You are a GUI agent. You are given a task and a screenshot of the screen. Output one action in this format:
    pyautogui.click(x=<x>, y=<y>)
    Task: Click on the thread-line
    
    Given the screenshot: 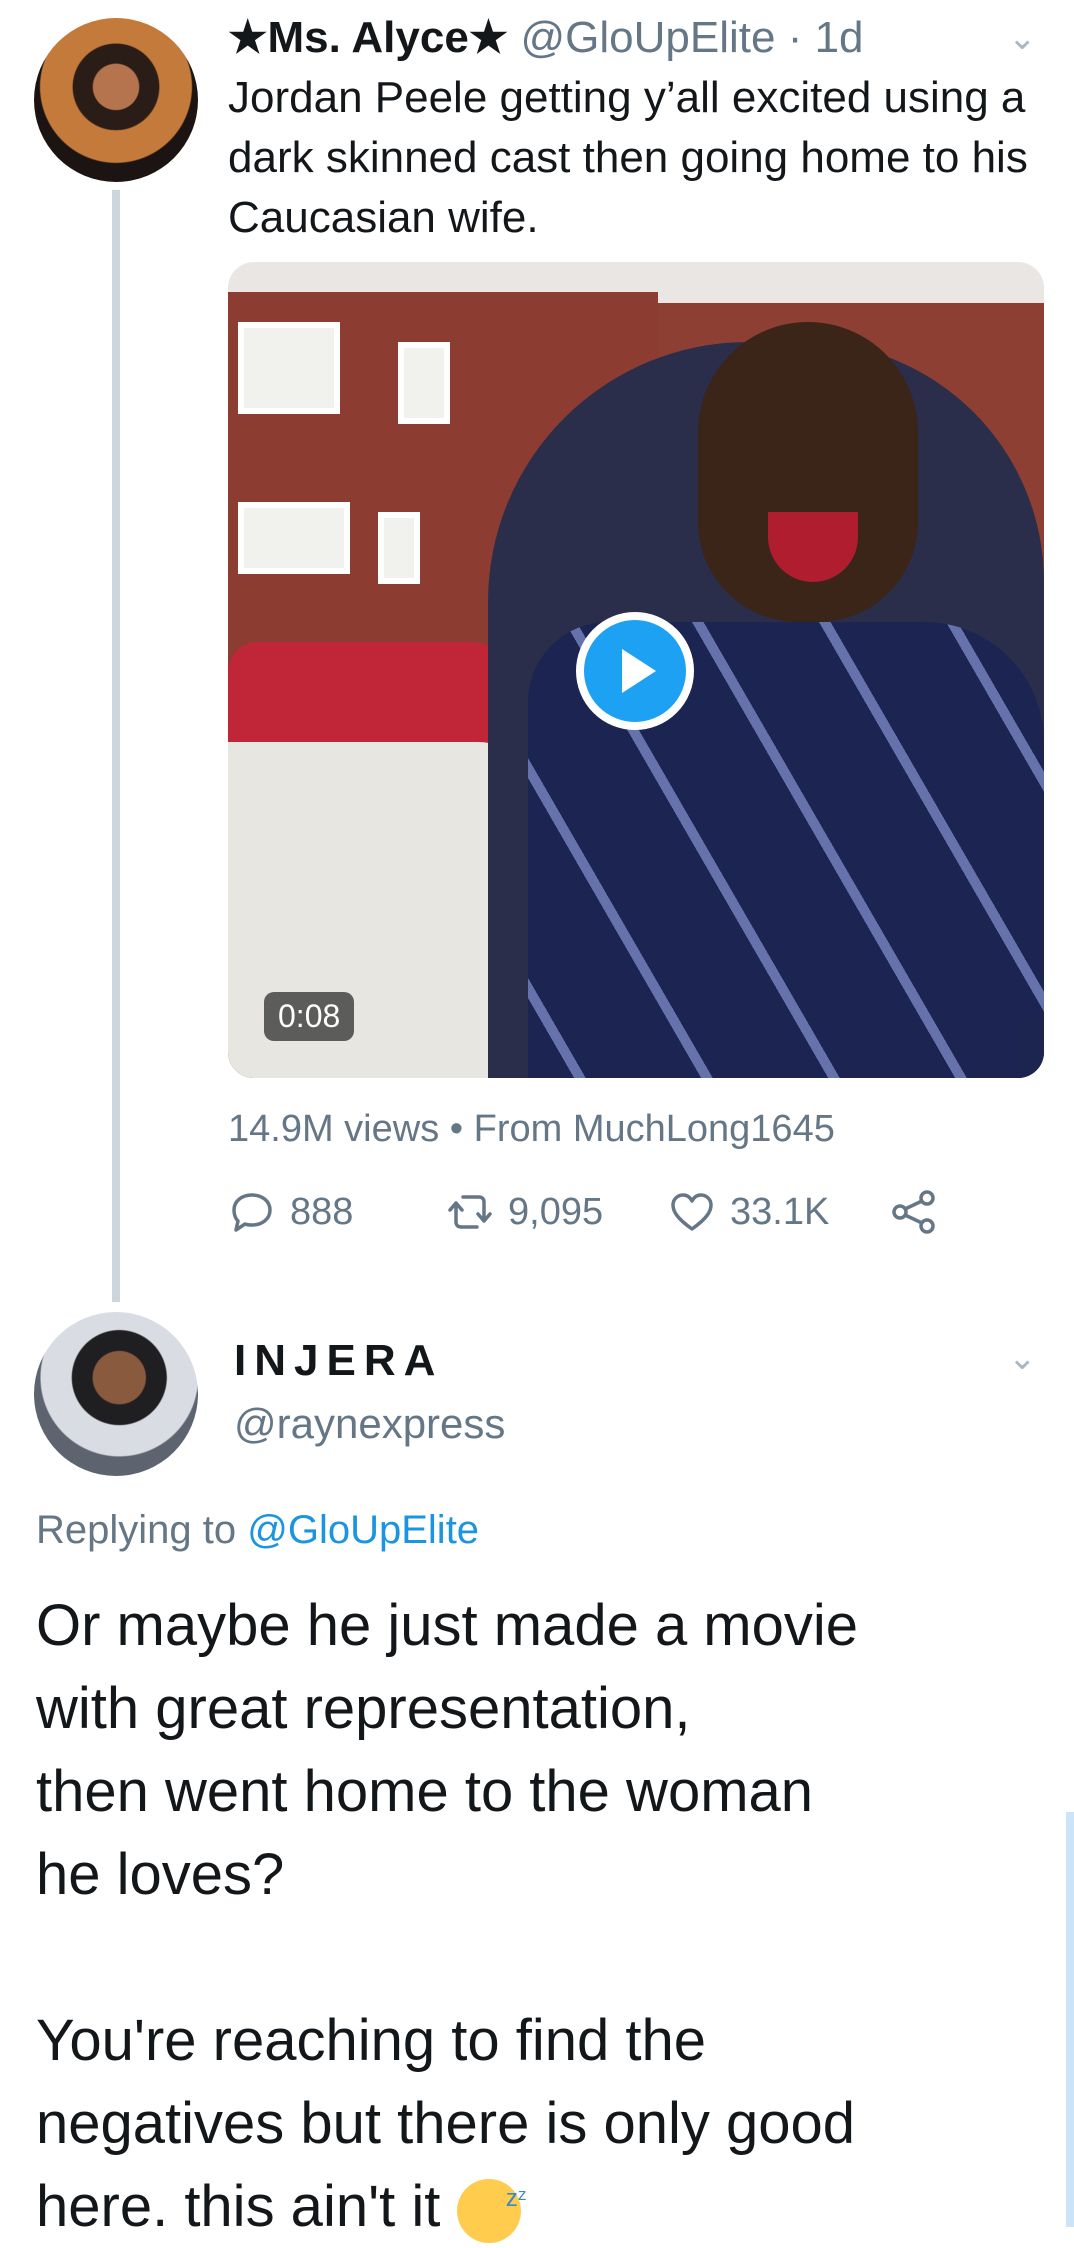 What is the action you would take?
    pyautogui.click(x=116, y=746)
    